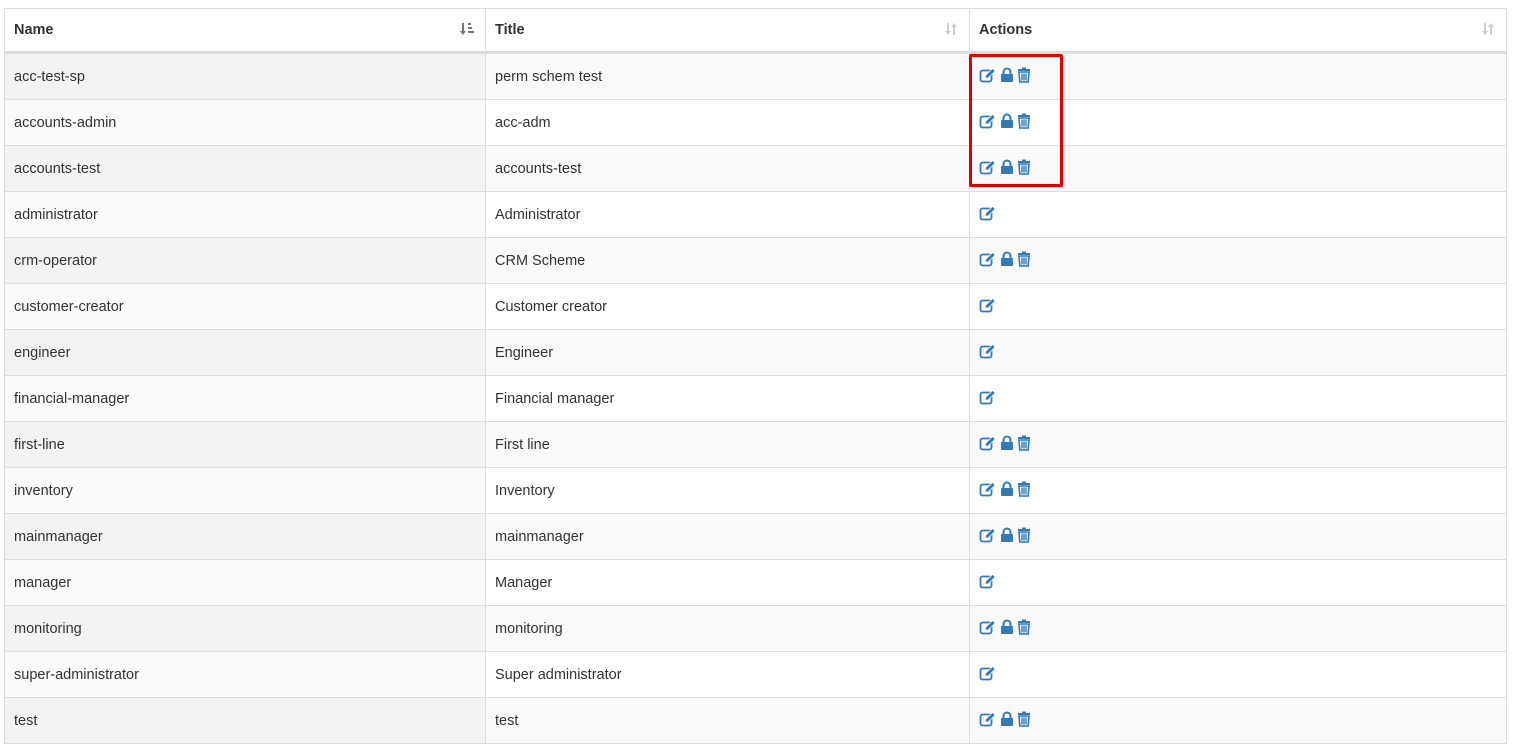  I want to click on table-row-monitoring: monitoring monitoring, so click(755, 628).